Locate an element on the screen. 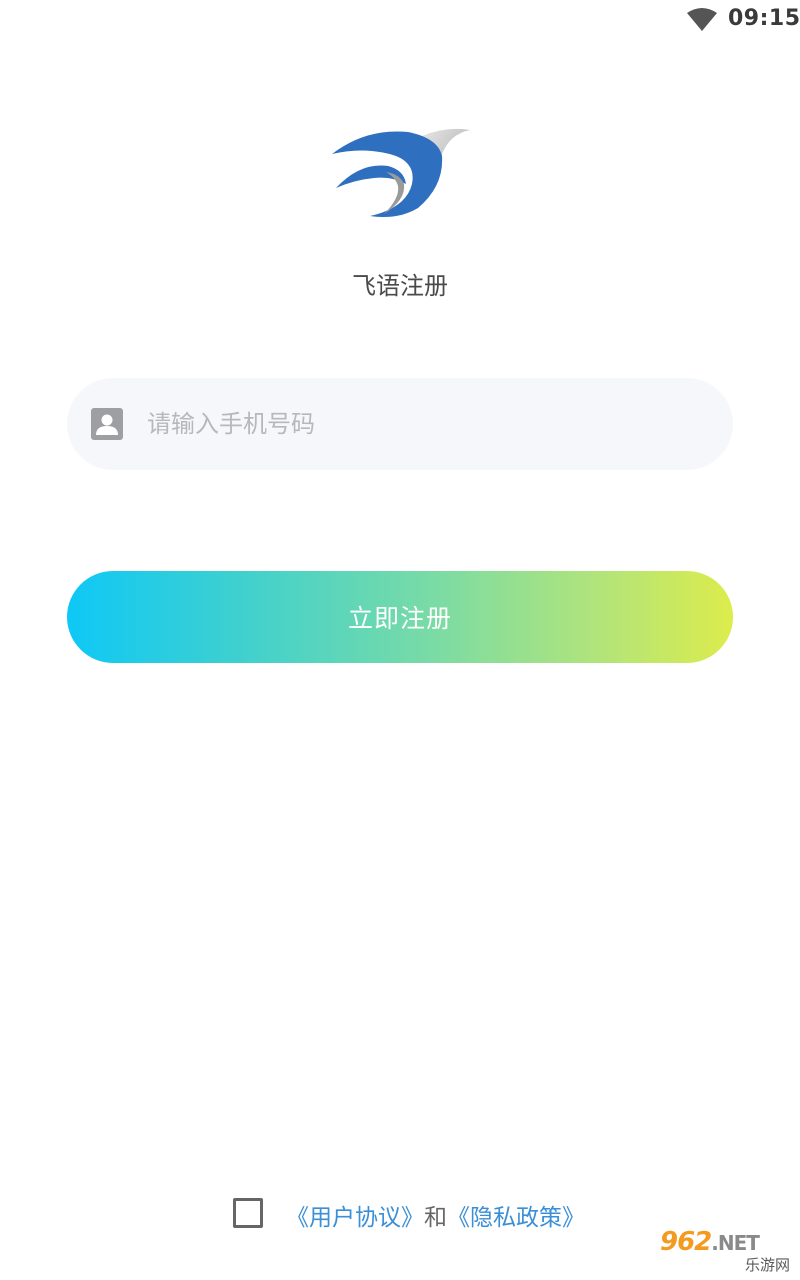  agreement-and-text: 和 is located at coordinates (435, 1218).